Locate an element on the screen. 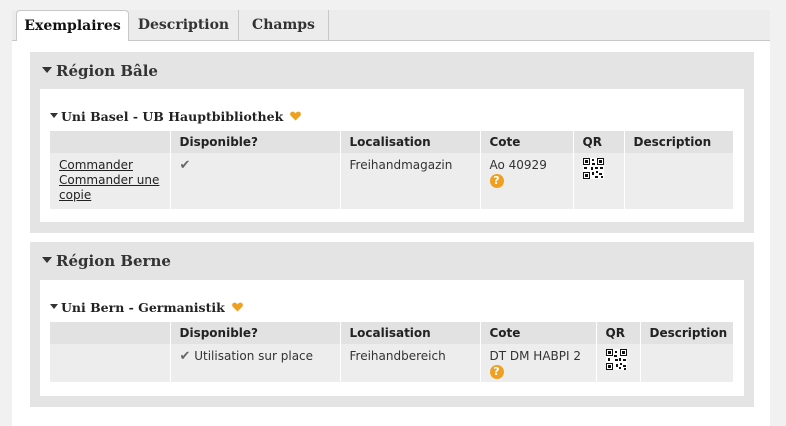 This screenshot has height=426, width=786. cote-cell: DT DM HABPI 2 ? is located at coordinates (538, 363).